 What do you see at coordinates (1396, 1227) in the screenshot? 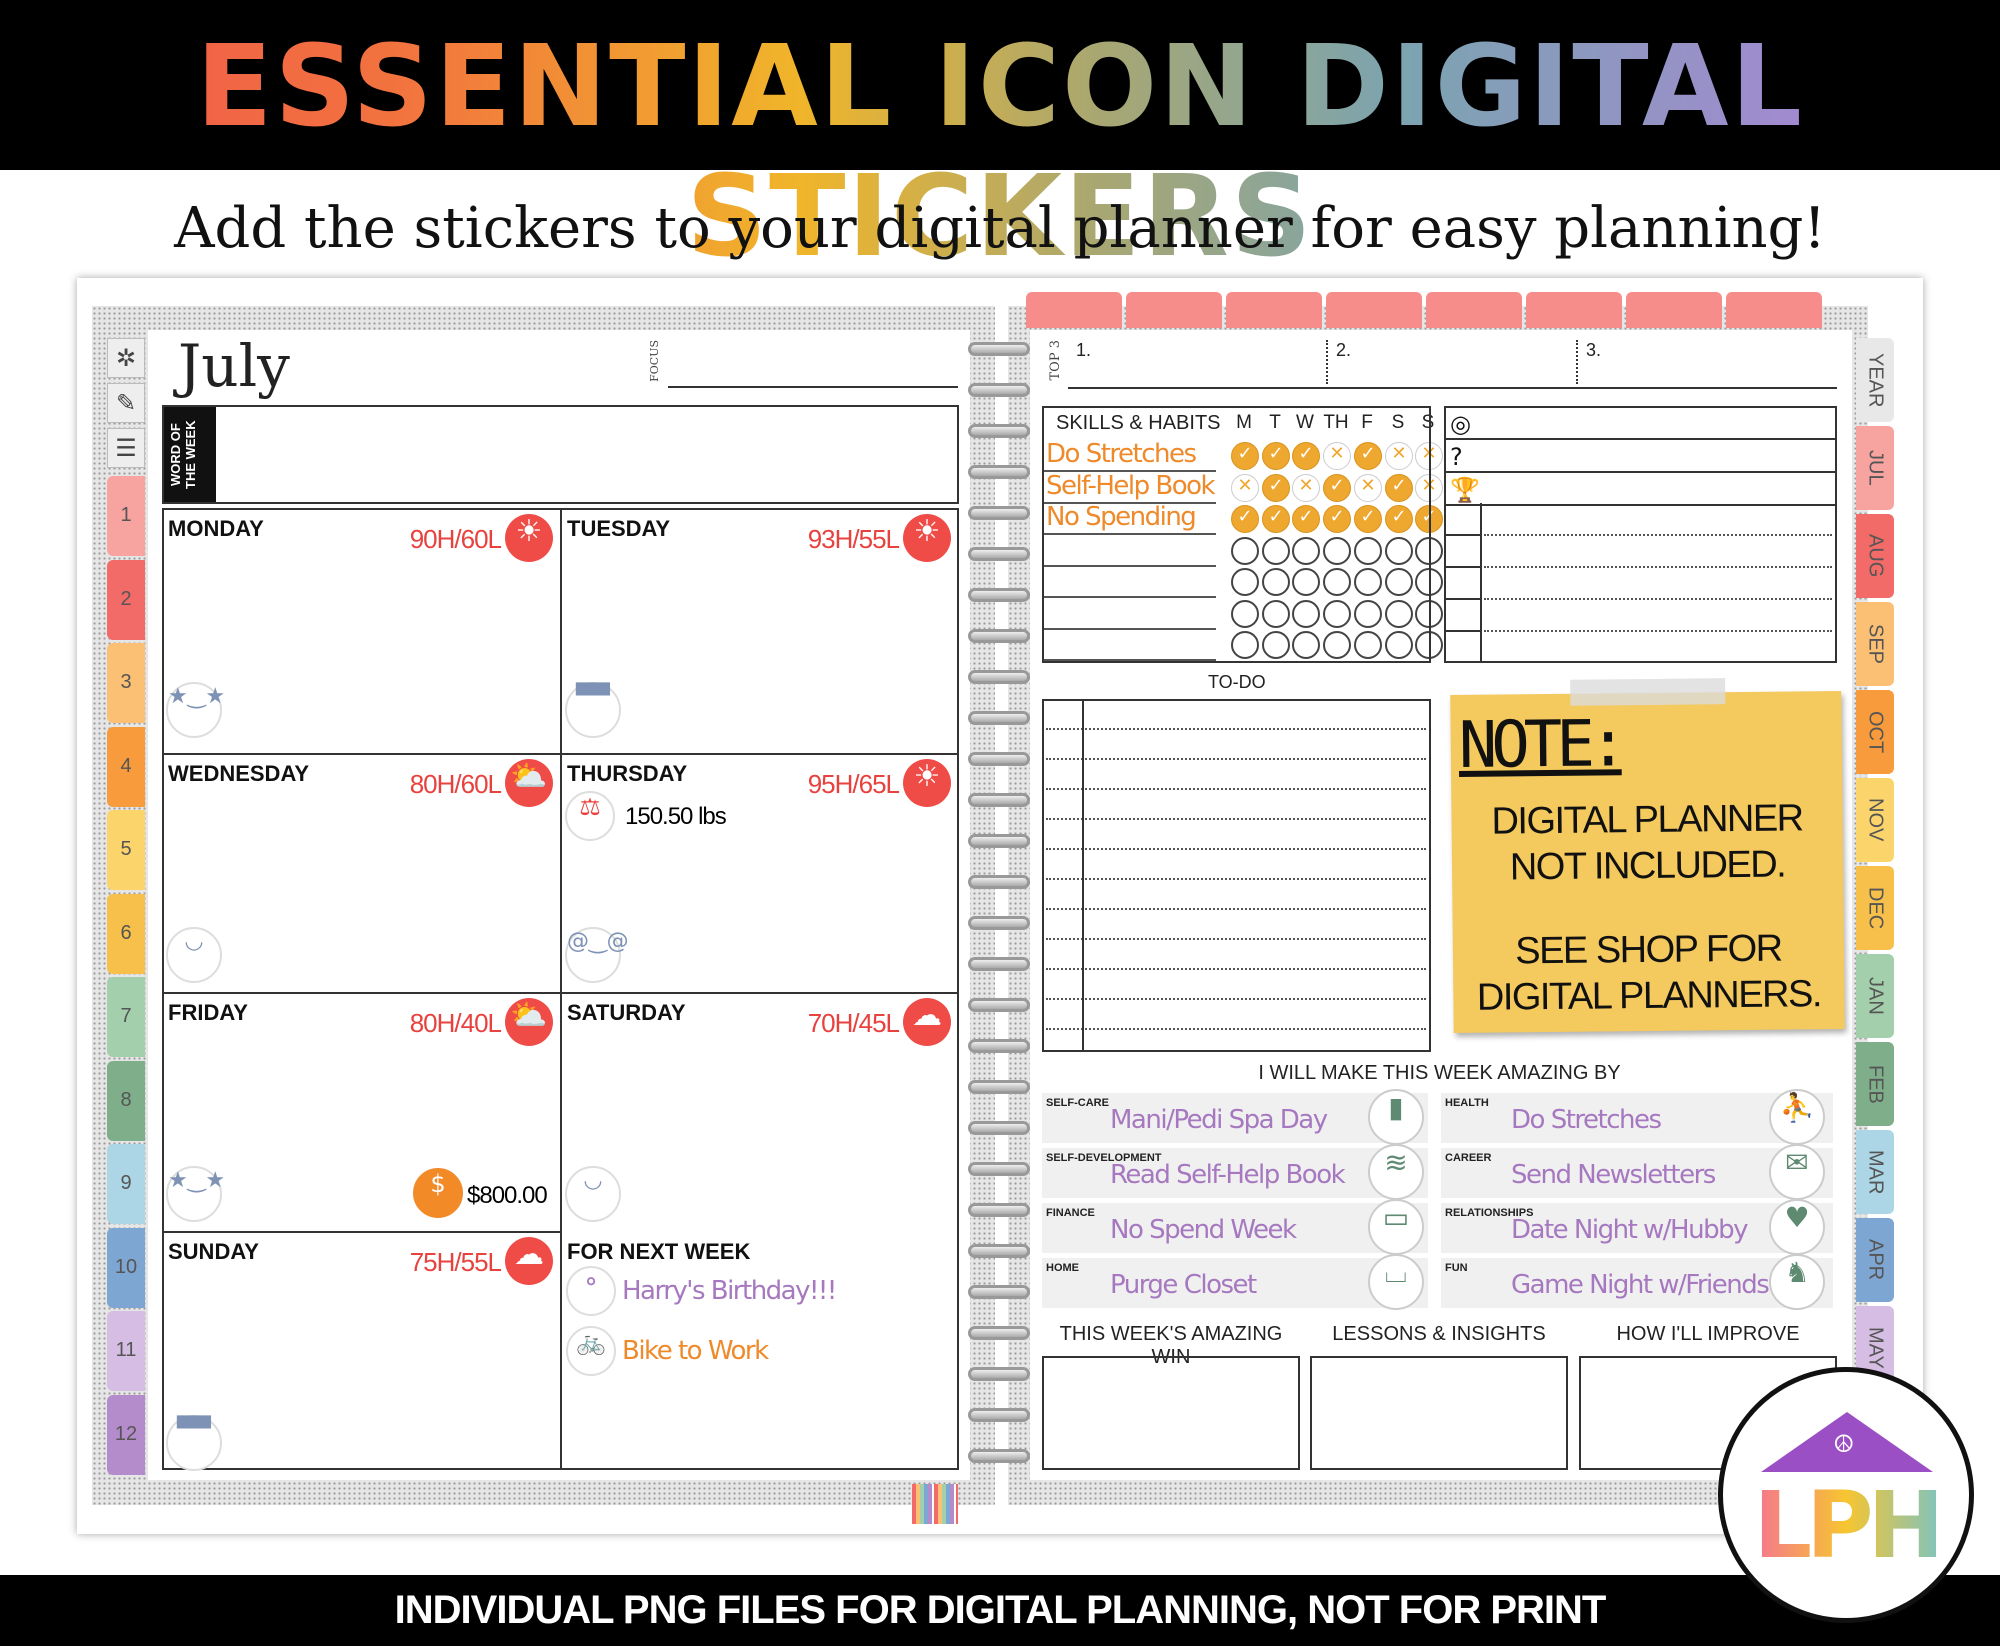
I see `no-card-icon: ▭` at bounding box center [1396, 1227].